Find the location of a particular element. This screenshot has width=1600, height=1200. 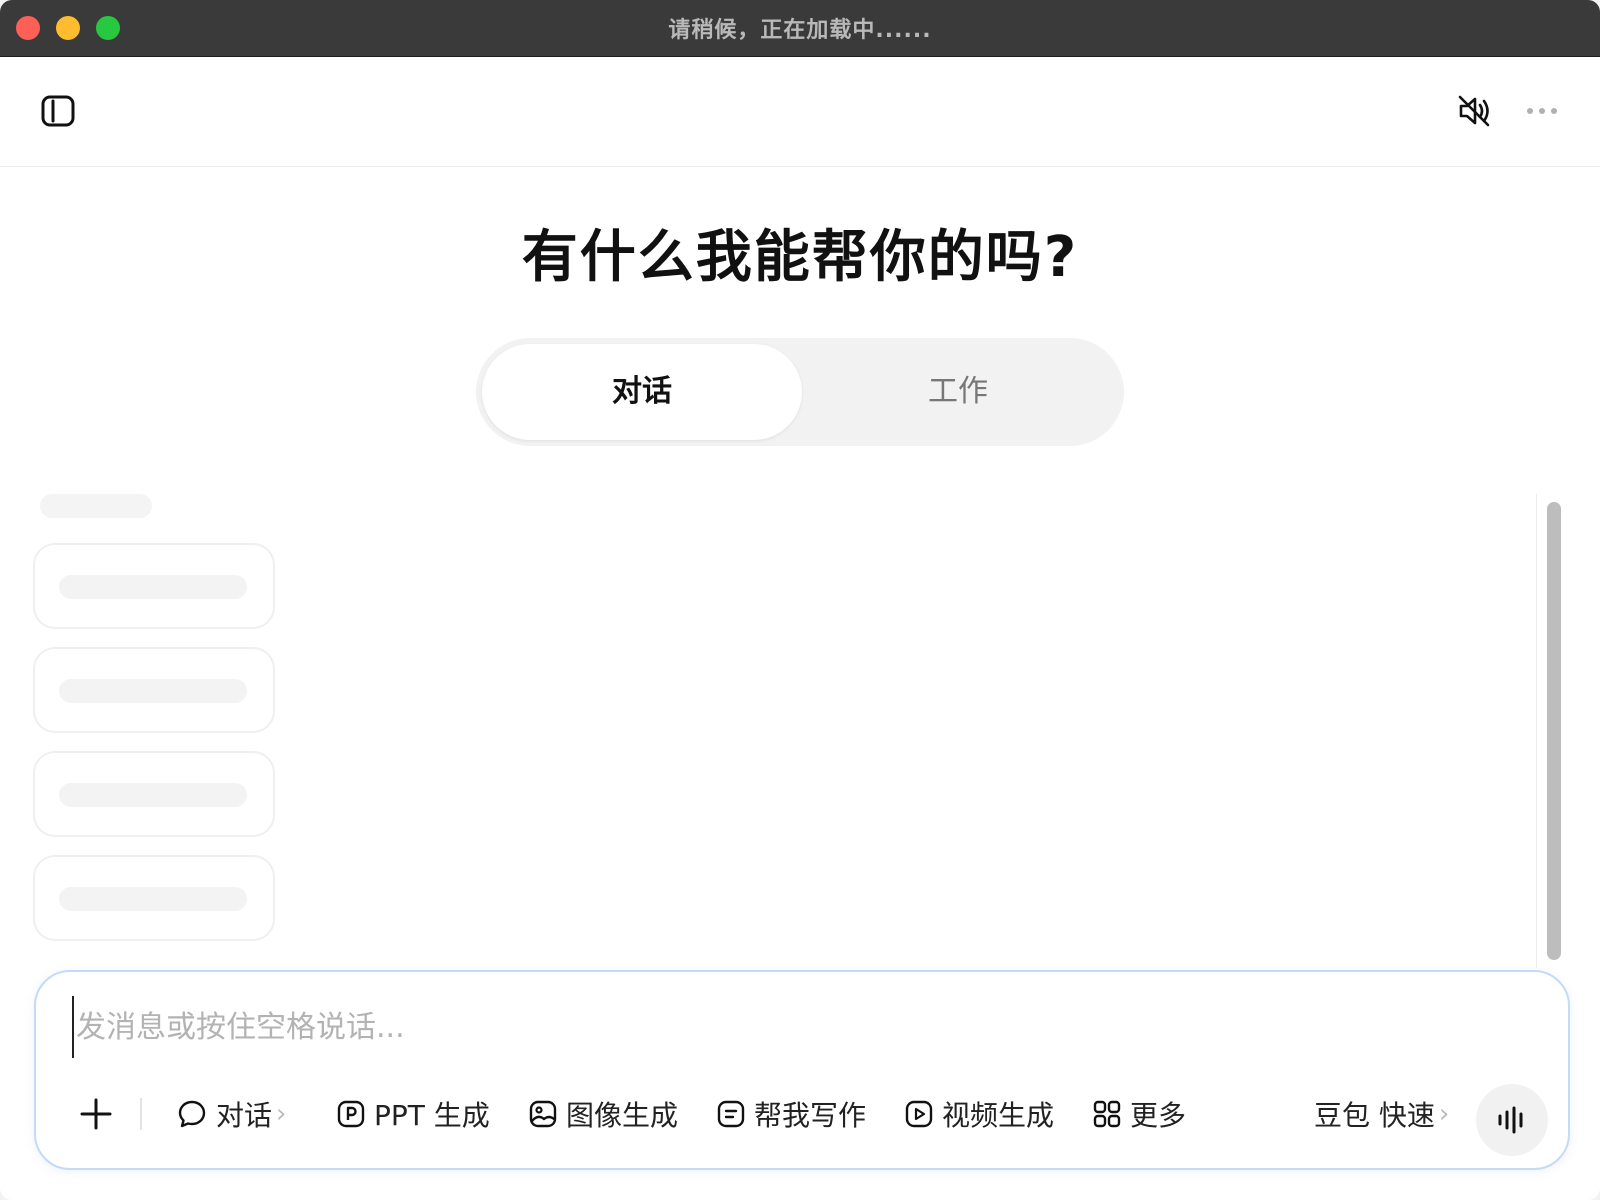

chat-bubble-icon is located at coordinates (192, 1114).